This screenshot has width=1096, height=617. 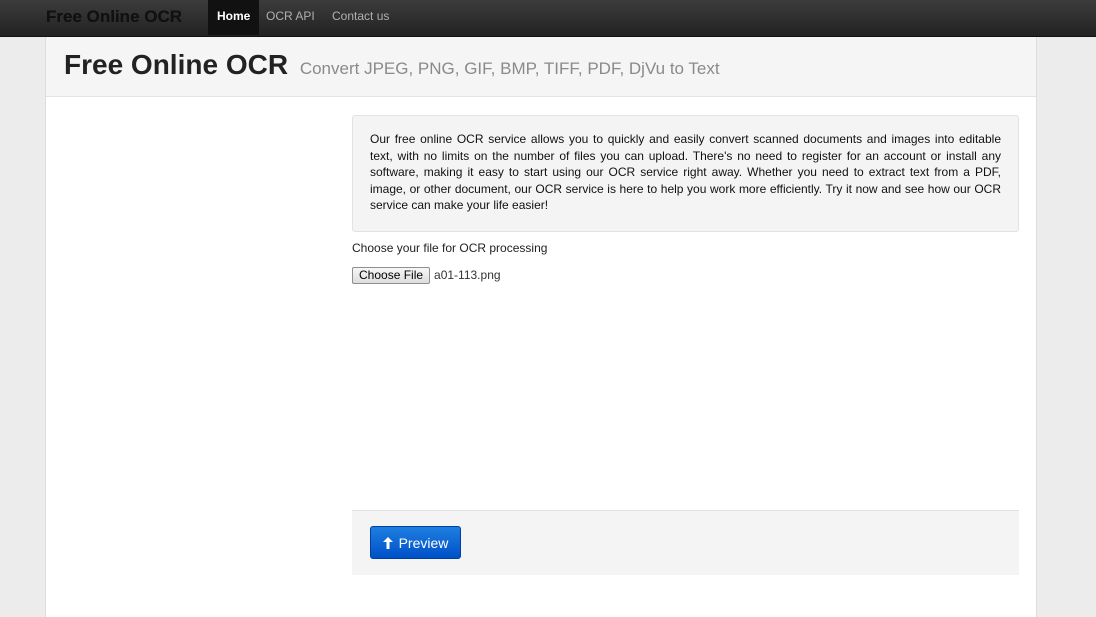 What do you see at coordinates (387, 542) in the screenshot?
I see `arrow-up-icon` at bounding box center [387, 542].